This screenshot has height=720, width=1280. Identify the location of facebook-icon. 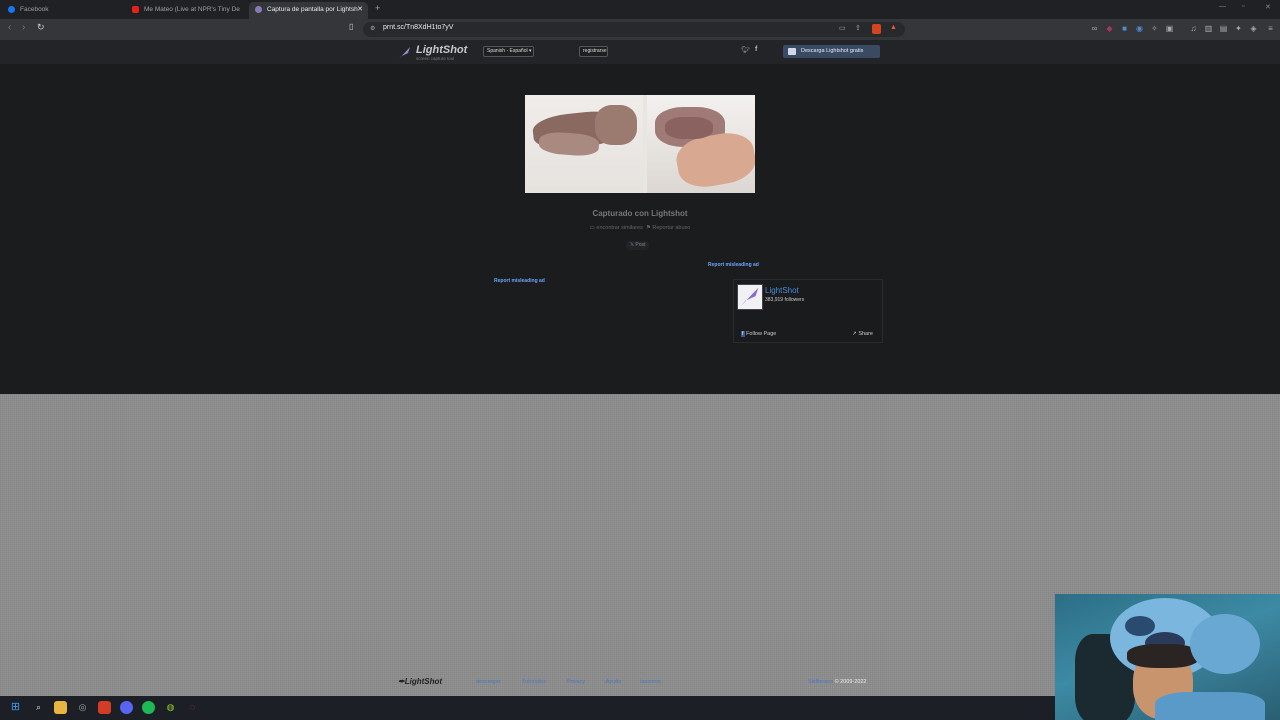
(11, 9).